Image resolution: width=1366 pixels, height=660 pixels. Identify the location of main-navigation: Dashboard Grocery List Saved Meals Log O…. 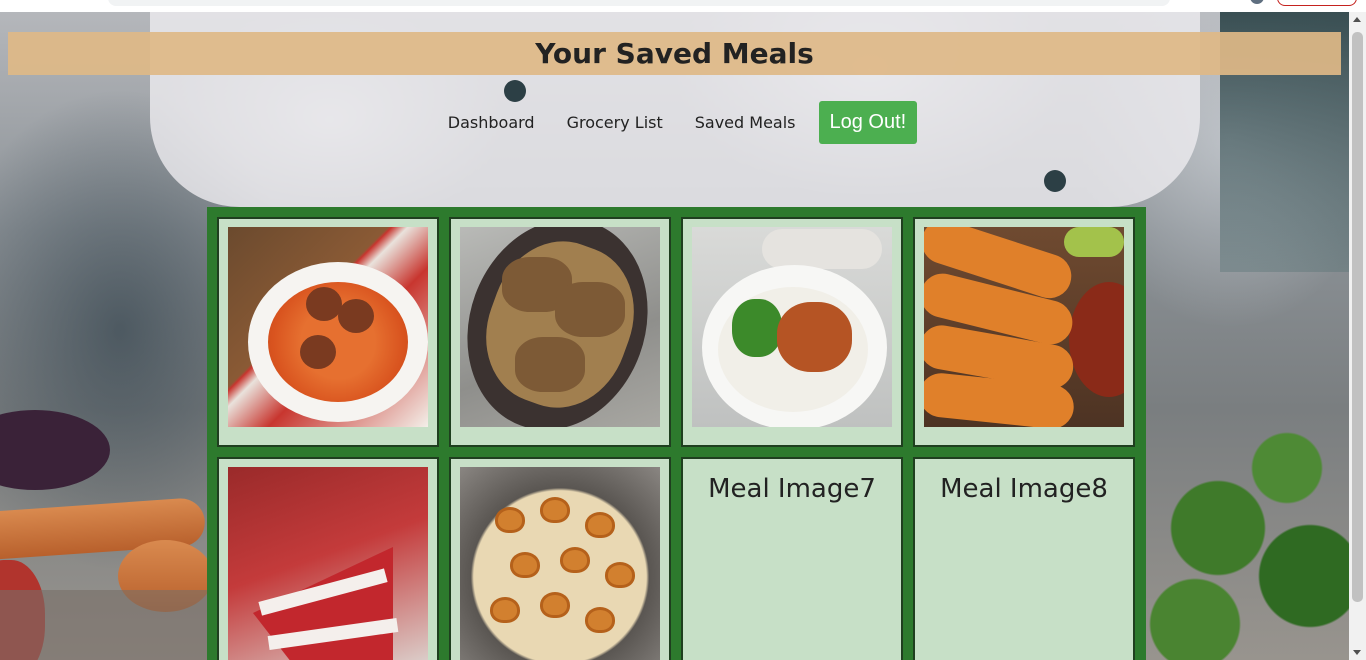
(674, 122).